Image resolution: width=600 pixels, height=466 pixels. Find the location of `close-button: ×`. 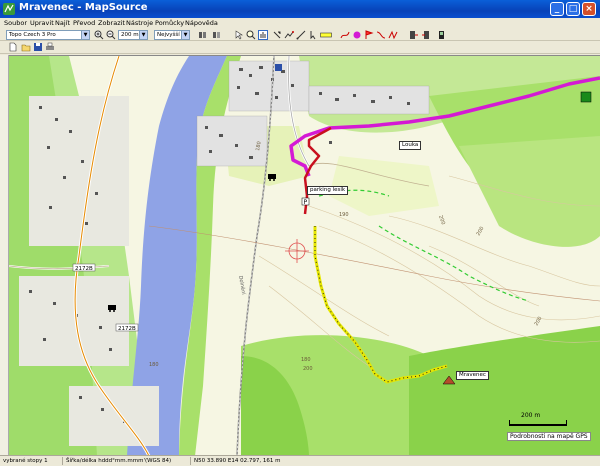

close-button: × is located at coordinates (589, 9).